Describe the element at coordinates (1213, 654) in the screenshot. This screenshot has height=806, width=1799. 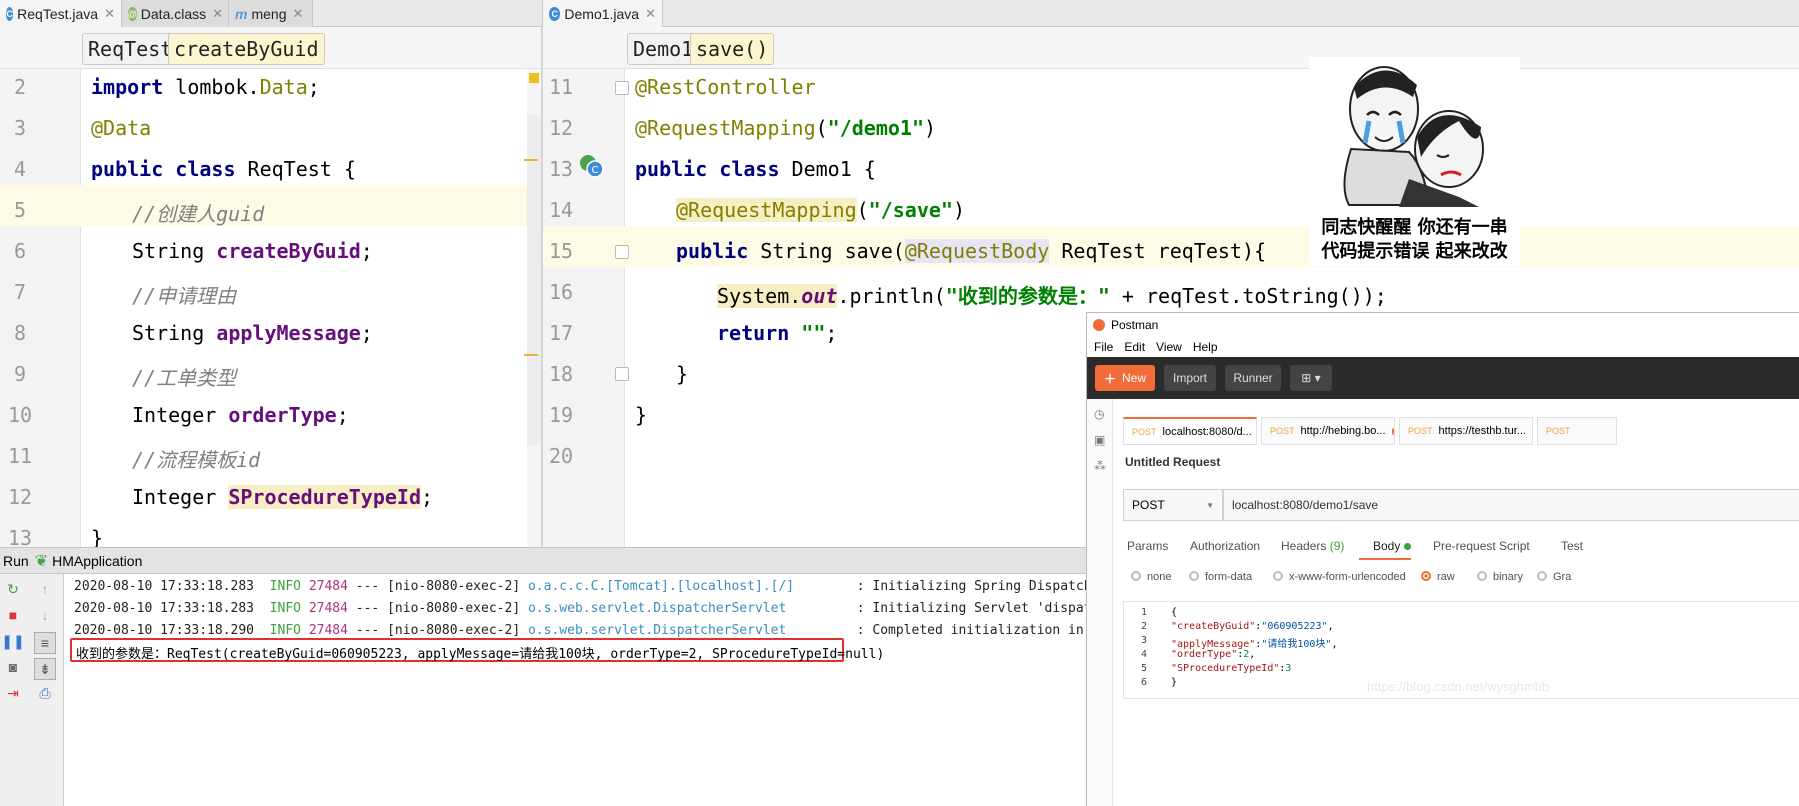
I see `json-line: "orderType":2,` at that location.